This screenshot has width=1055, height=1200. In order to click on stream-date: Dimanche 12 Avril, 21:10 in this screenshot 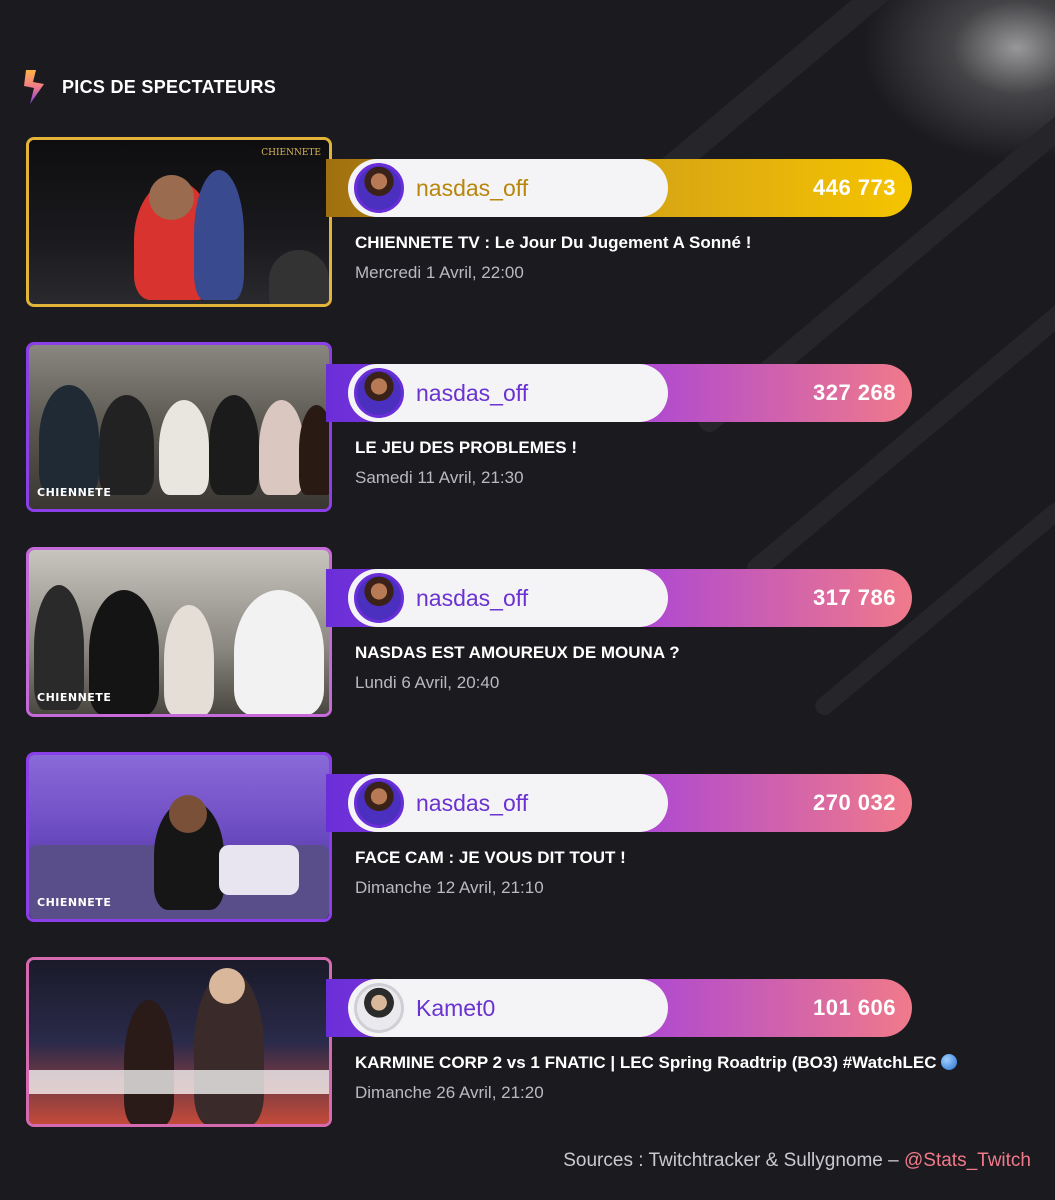, I will do `click(449, 887)`.